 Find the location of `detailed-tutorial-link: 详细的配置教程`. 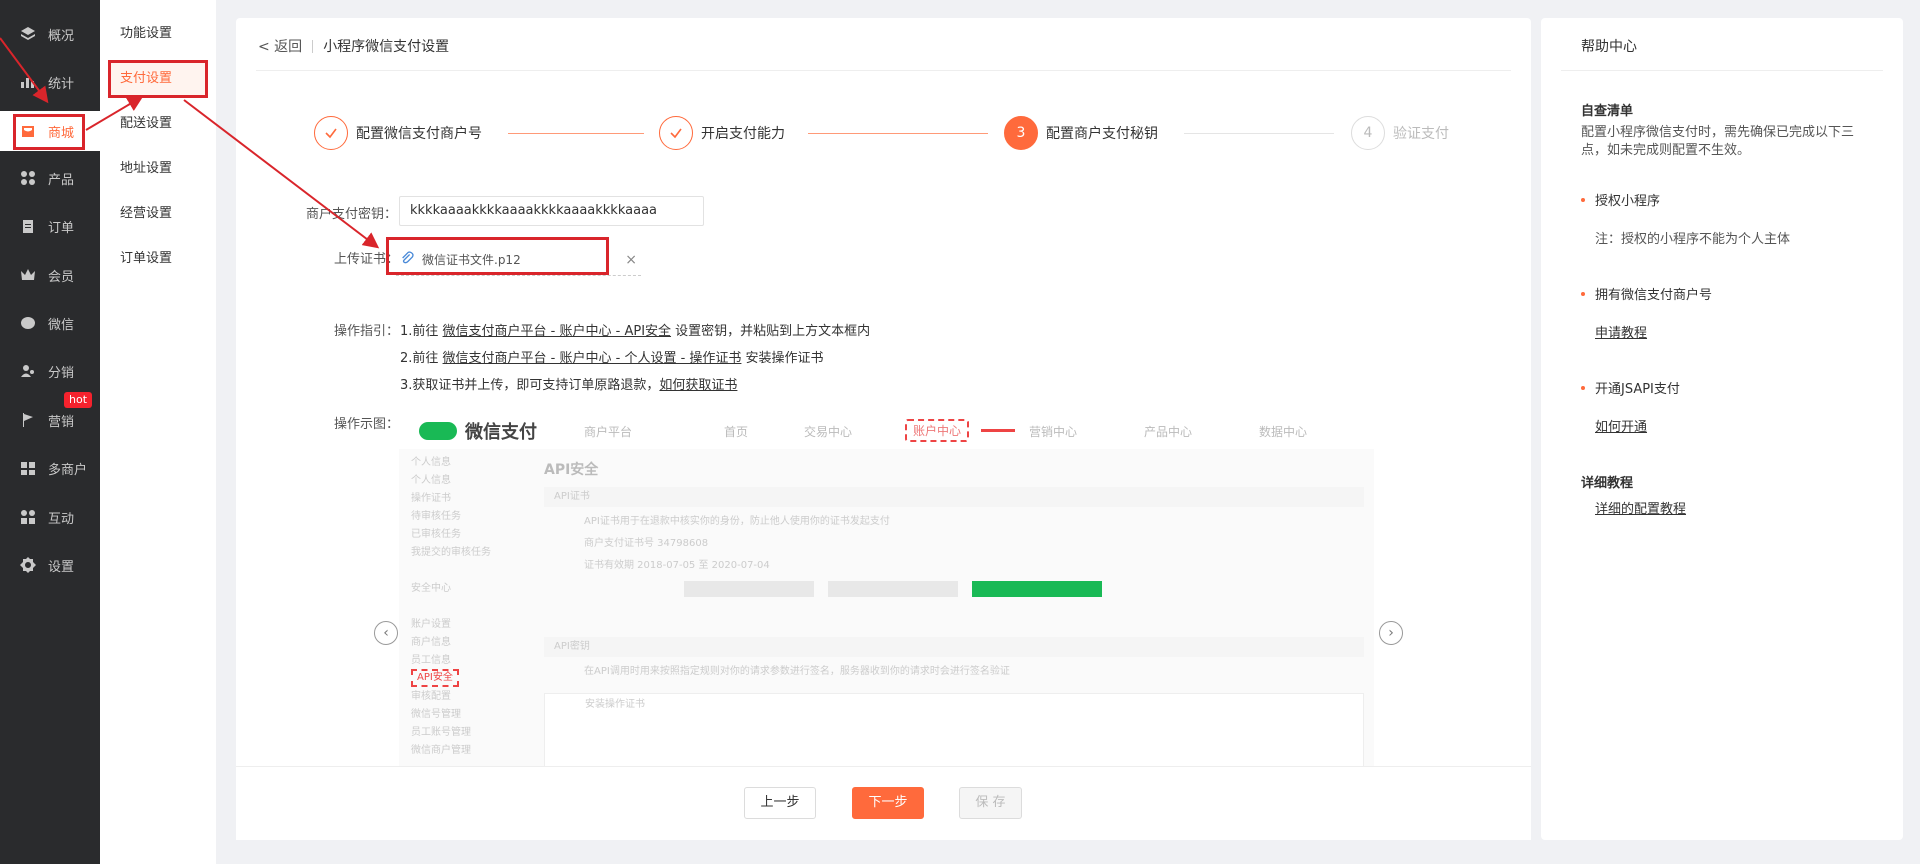

detailed-tutorial-link: 详细的配置教程 is located at coordinates (1640, 507).